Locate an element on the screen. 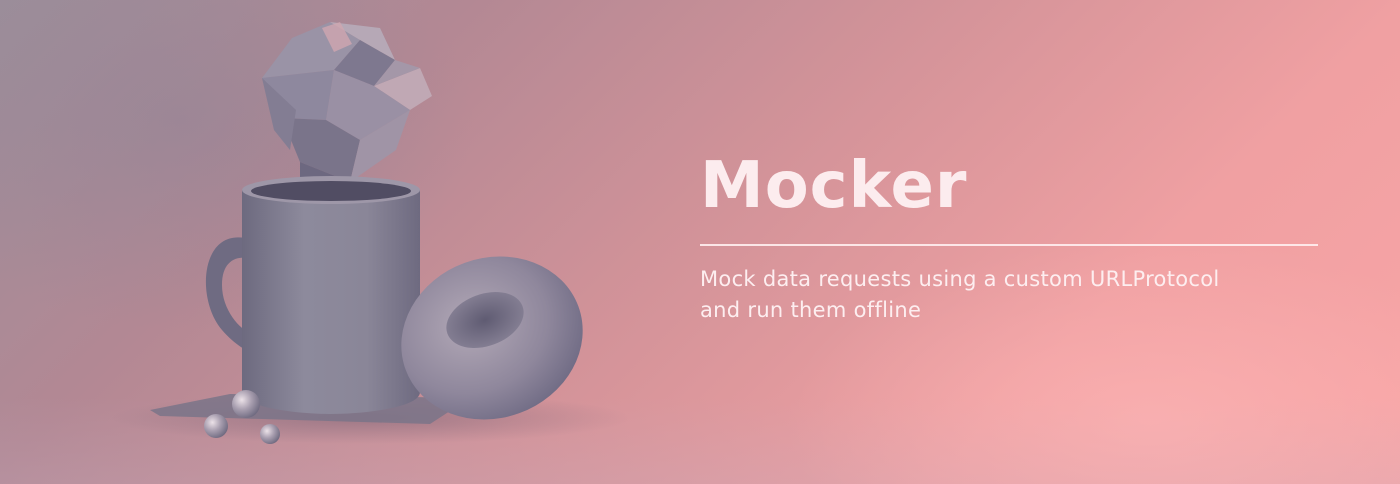 The image size is (1400, 484). page-title: Mocker is located at coordinates (834, 186).